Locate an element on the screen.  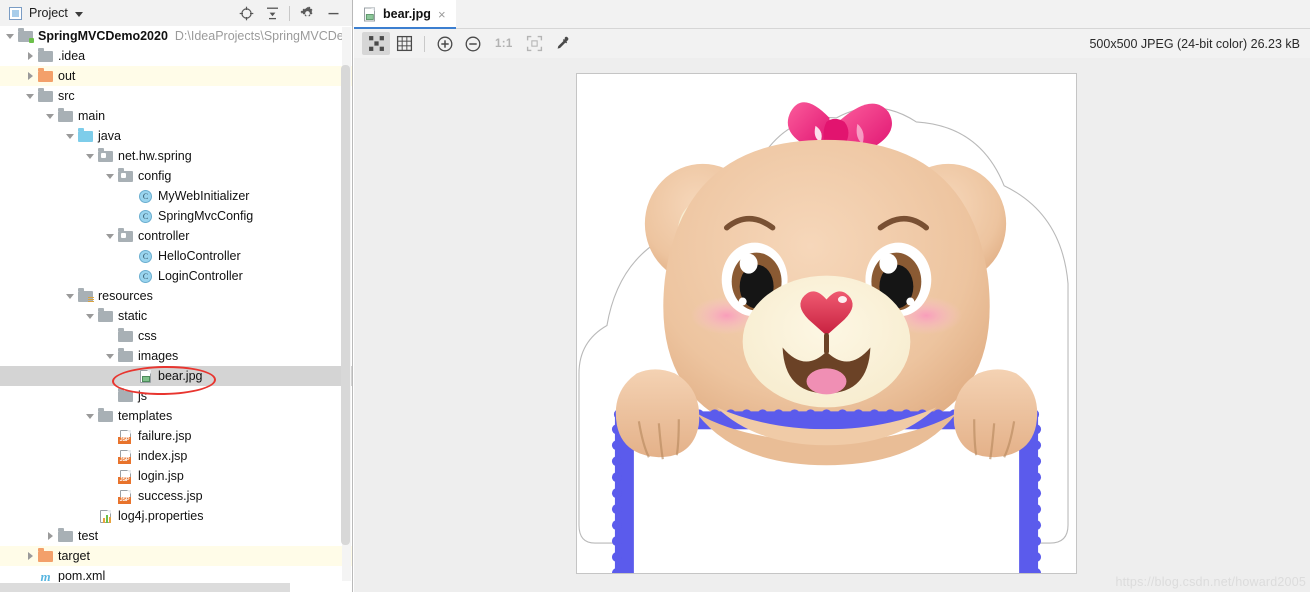
tree-item-controller: controller is located at coordinates (176, 236).